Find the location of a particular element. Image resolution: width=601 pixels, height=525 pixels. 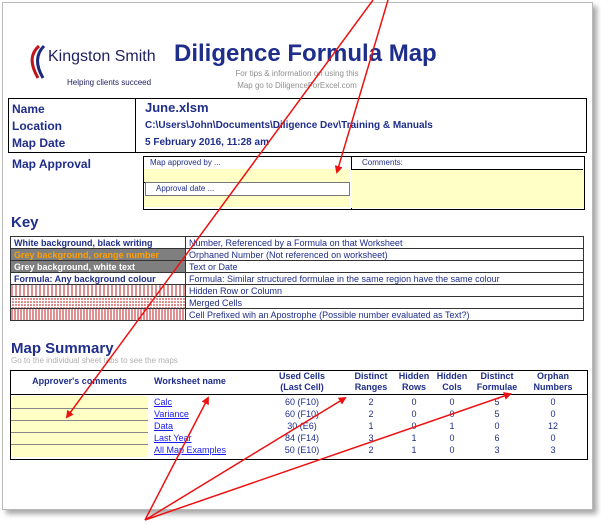

arrow-to-approval is located at coordinates (361, 87).